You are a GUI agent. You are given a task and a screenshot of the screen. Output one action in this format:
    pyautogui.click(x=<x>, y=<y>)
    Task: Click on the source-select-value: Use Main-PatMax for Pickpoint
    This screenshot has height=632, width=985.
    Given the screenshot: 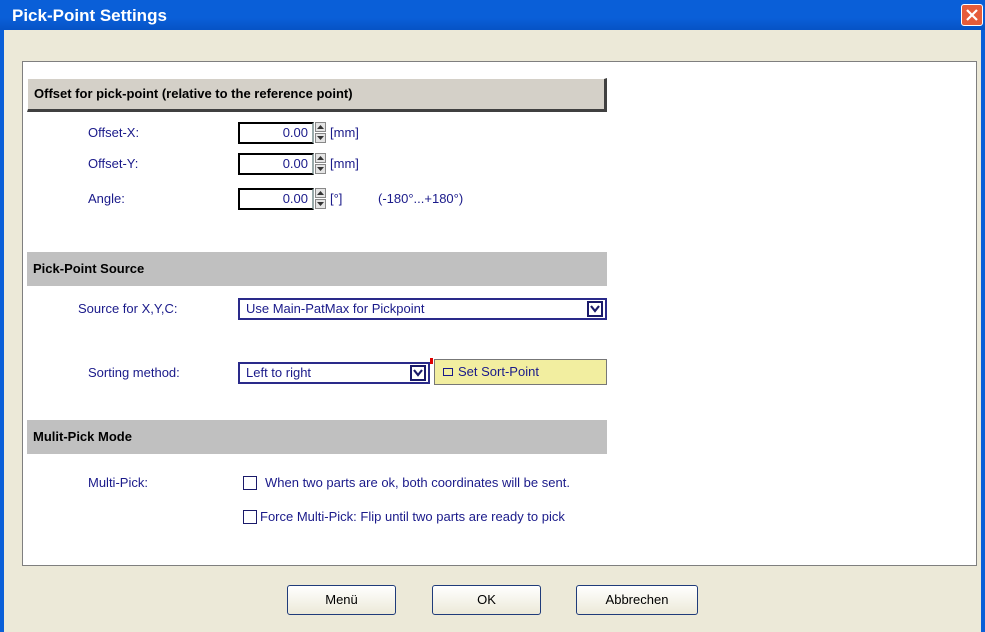 What is the action you would take?
    pyautogui.click(x=335, y=308)
    